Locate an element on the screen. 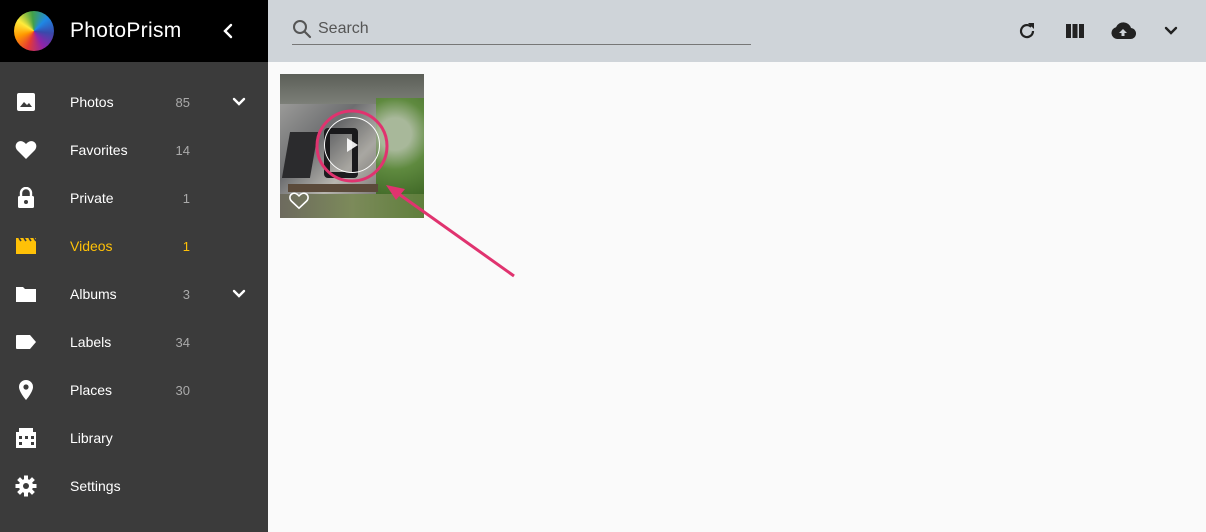  upload-button is located at coordinates (1123, 31).